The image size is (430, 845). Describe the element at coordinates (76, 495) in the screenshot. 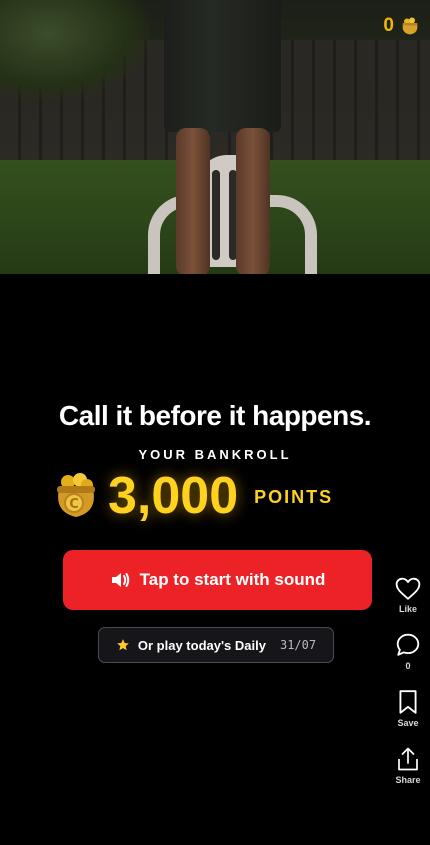

I see `gold-pot-icon: C` at that location.